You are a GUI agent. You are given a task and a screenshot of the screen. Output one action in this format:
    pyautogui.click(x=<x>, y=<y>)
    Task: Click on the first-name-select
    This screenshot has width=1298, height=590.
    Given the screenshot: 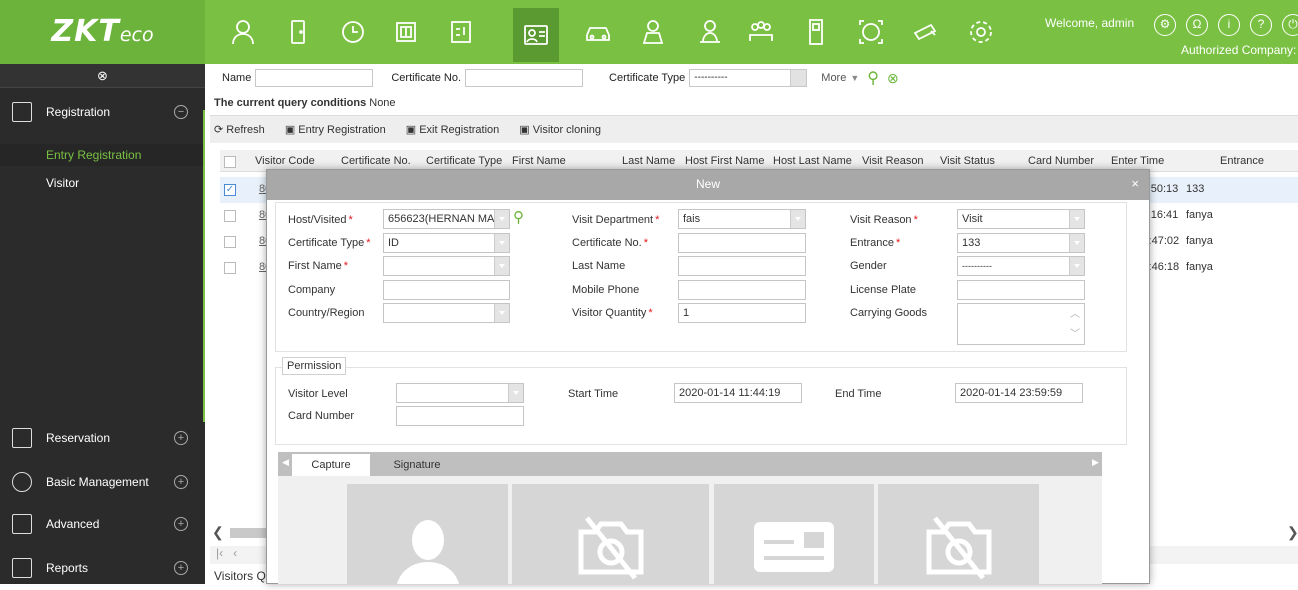 What is the action you would take?
    pyautogui.click(x=446, y=266)
    